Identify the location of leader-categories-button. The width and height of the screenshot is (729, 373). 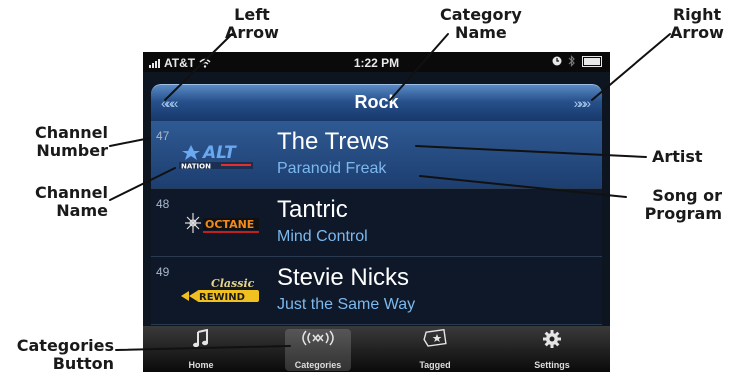
(203, 348).